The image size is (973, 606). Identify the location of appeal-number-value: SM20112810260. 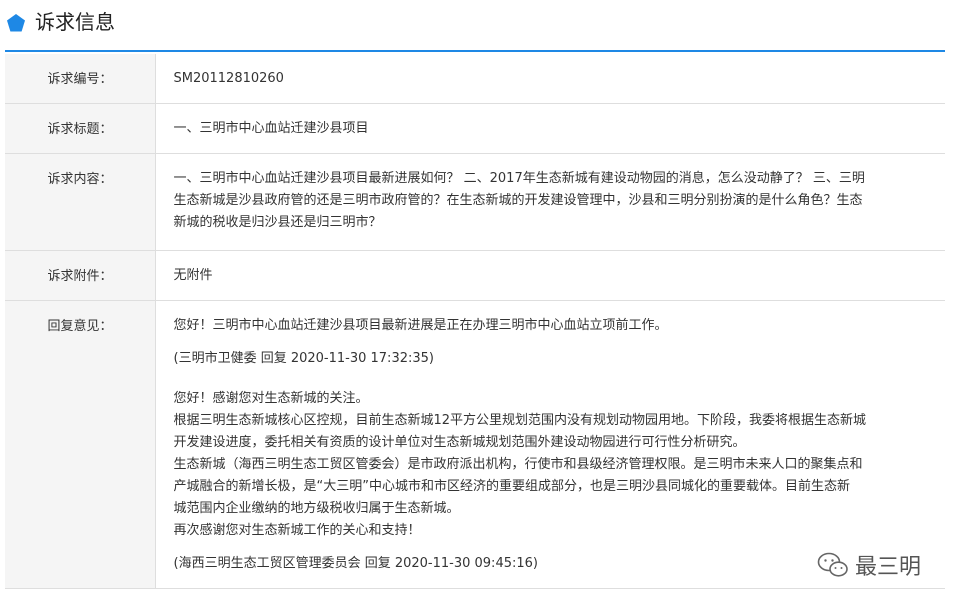
(550, 79).